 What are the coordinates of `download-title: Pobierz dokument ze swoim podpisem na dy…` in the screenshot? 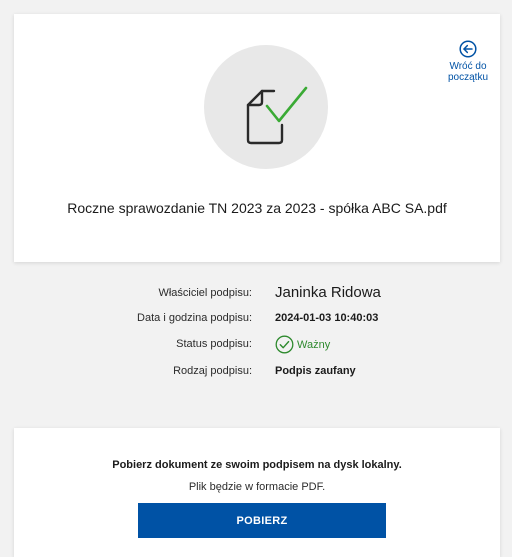 It's located at (257, 465).